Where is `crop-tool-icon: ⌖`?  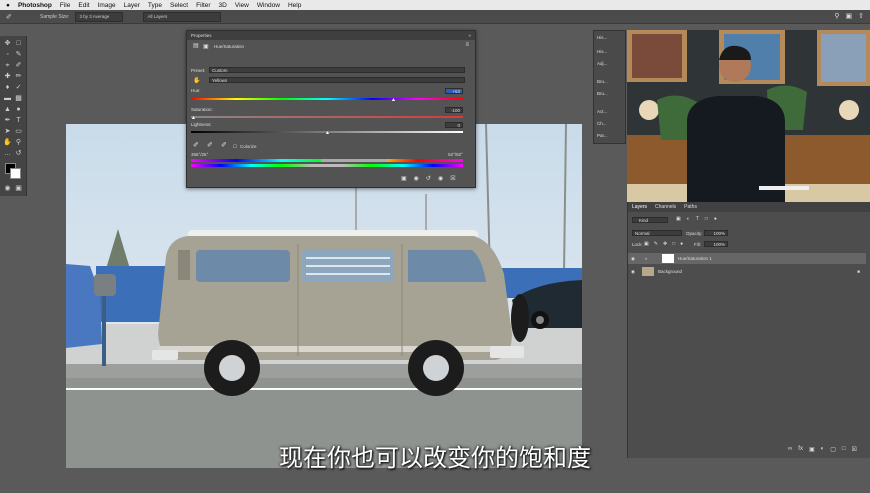
crop-tool-icon: ⌖ is located at coordinates (7, 65).